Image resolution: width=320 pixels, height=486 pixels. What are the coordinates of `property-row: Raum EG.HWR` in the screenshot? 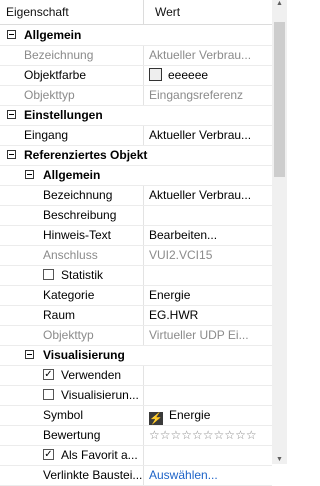 It's located at (136, 316).